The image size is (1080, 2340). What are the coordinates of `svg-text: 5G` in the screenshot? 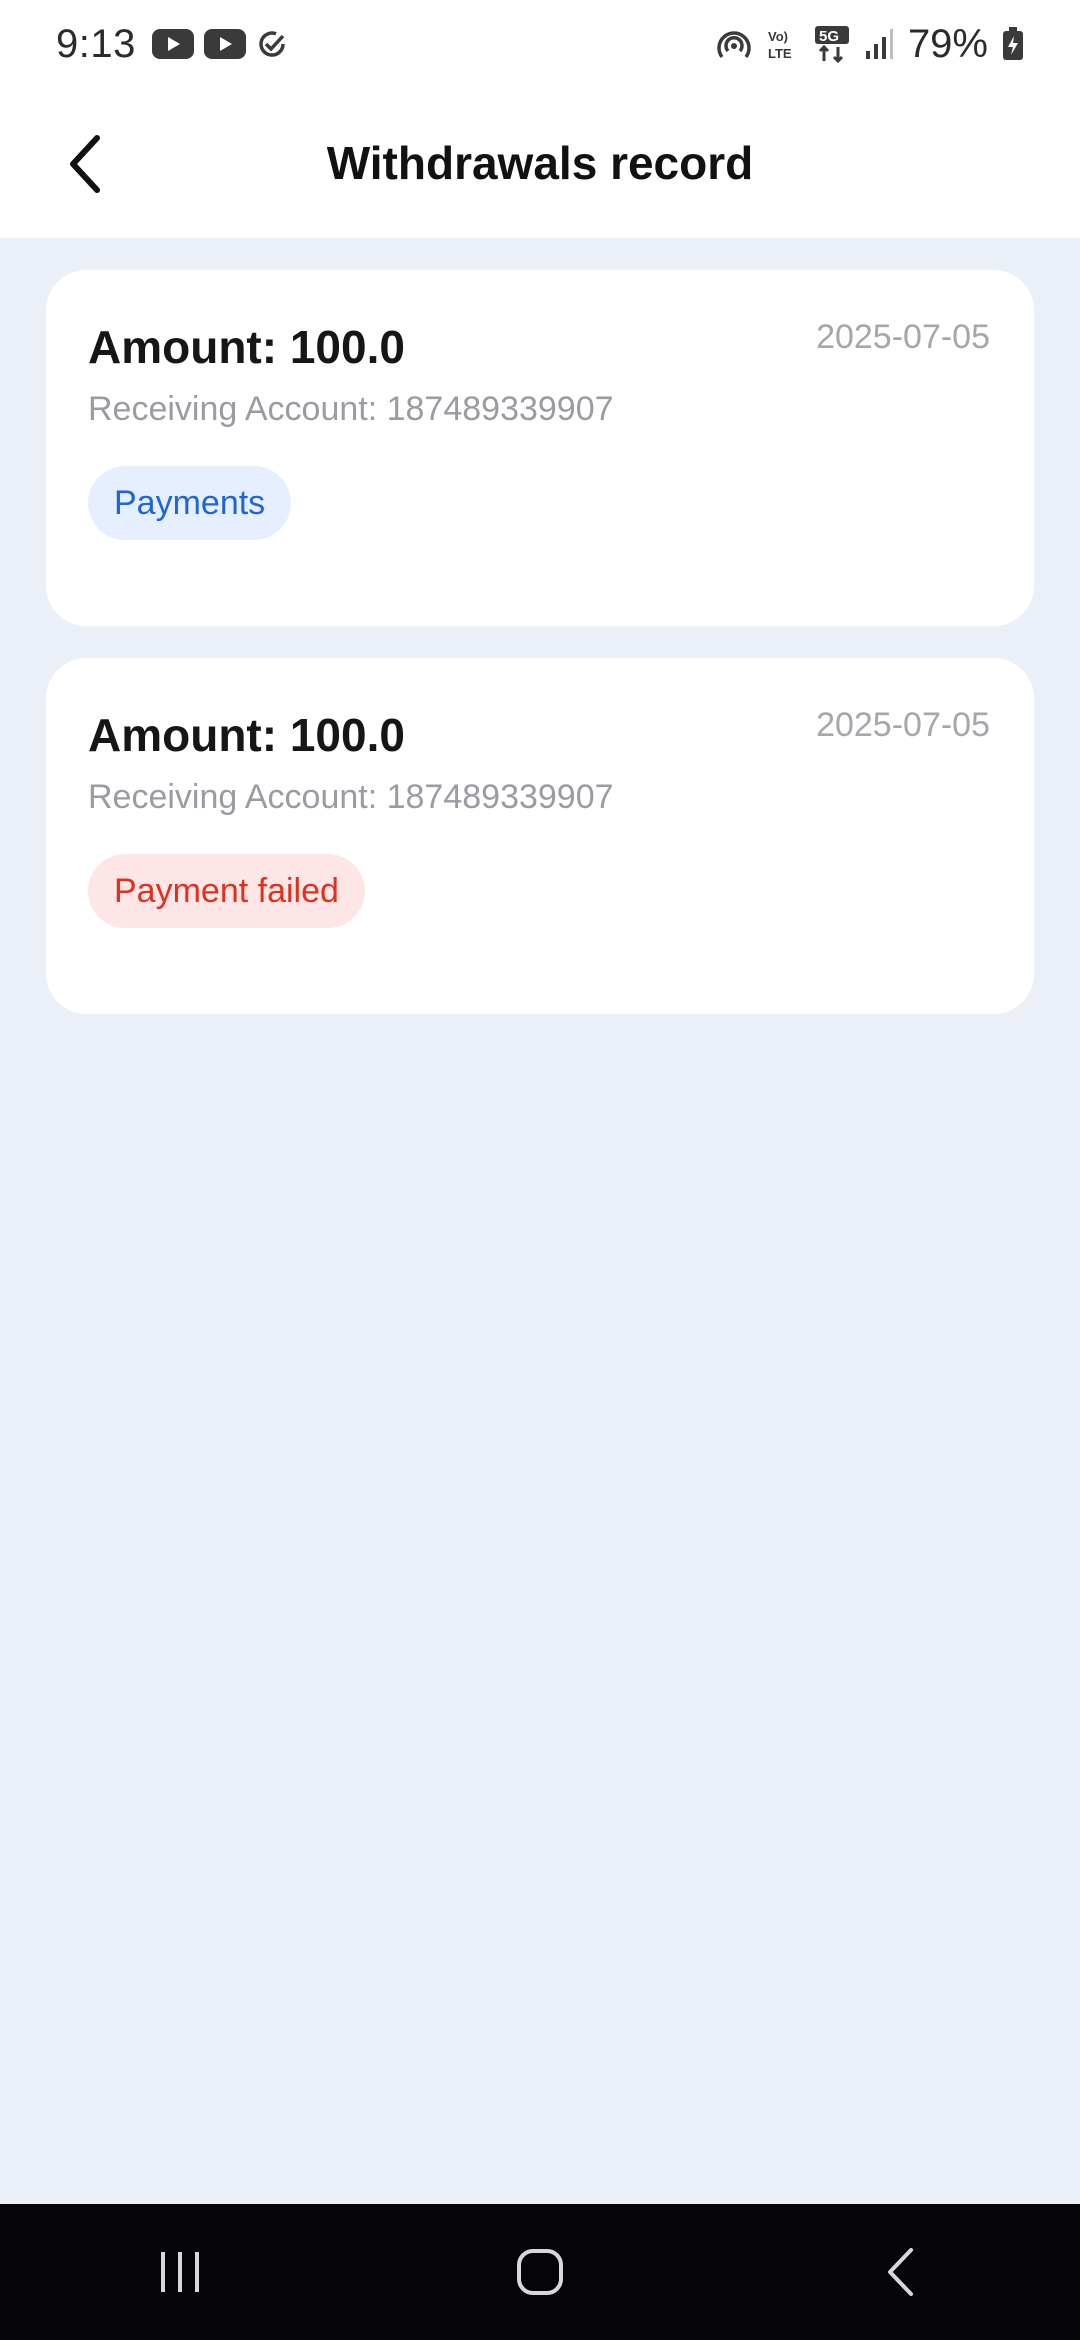 It's located at (829, 36).